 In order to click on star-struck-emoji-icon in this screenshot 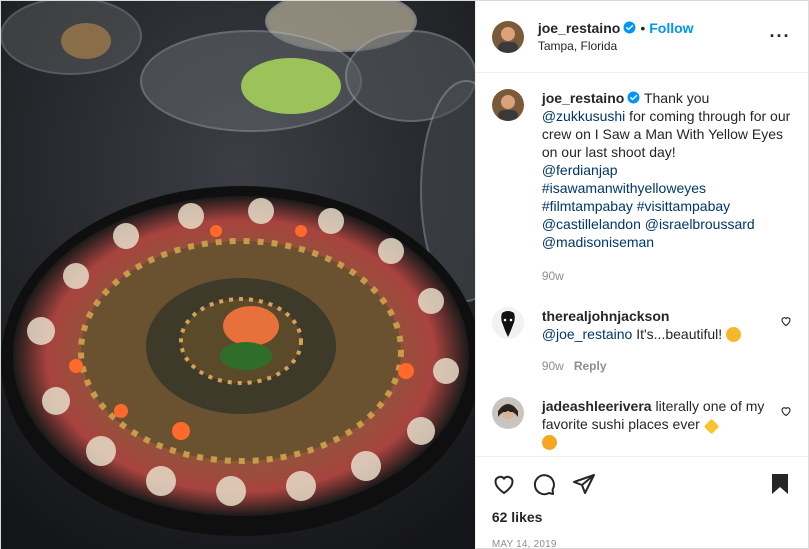, I will do `click(549, 442)`.